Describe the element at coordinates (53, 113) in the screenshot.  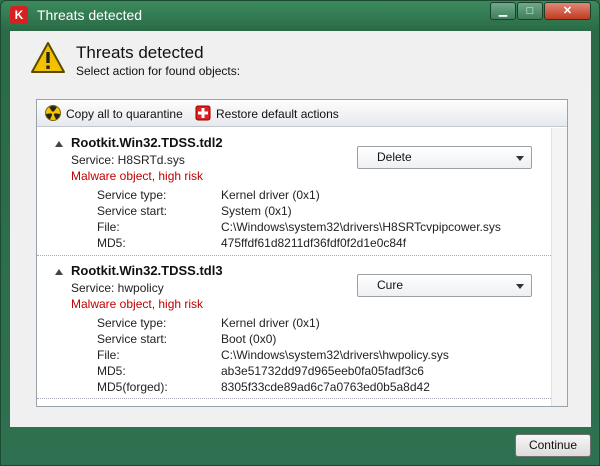
I see `radiation-icon` at that location.